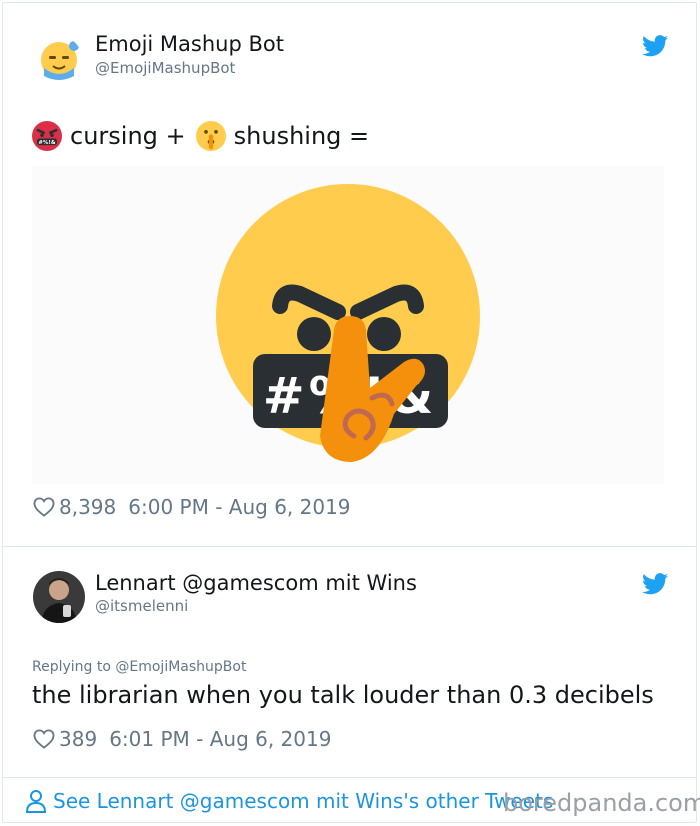 The width and height of the screenshot is (700, 826). Describe the element at coordinates (141, 606) in the screenshot. I see `reply-author-handle: @itsmelenni` at that location.